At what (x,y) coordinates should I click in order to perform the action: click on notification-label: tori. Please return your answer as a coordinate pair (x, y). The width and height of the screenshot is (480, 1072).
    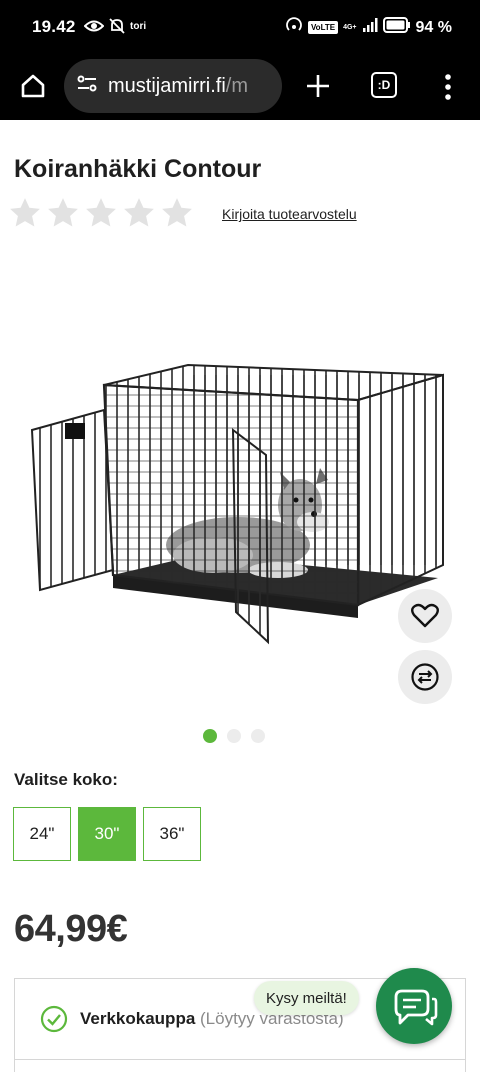
    Looking at the image, I should click on (138, 26).